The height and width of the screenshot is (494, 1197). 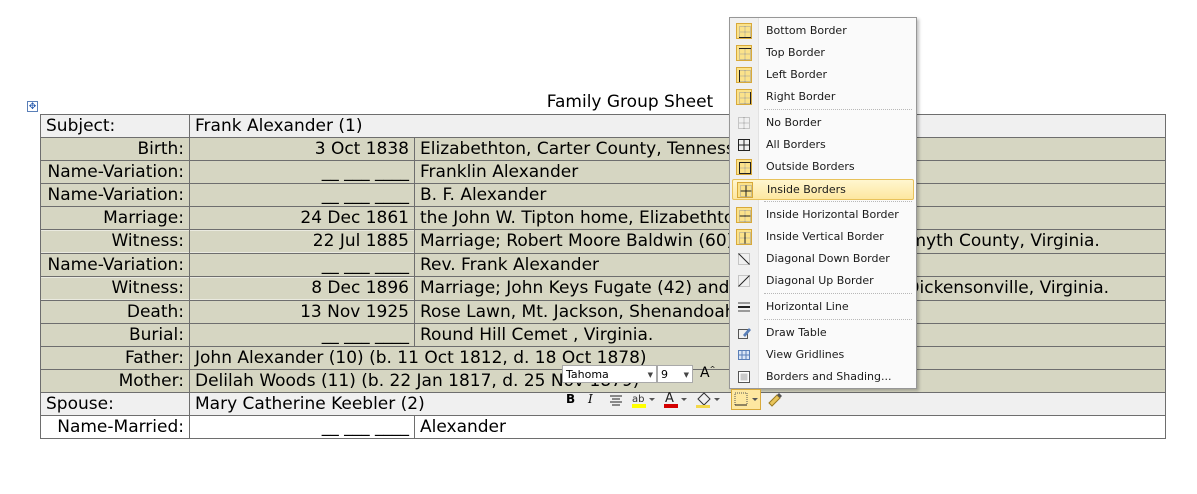 I want to click on place-cell: Alexander, so click(x=790, y=427).